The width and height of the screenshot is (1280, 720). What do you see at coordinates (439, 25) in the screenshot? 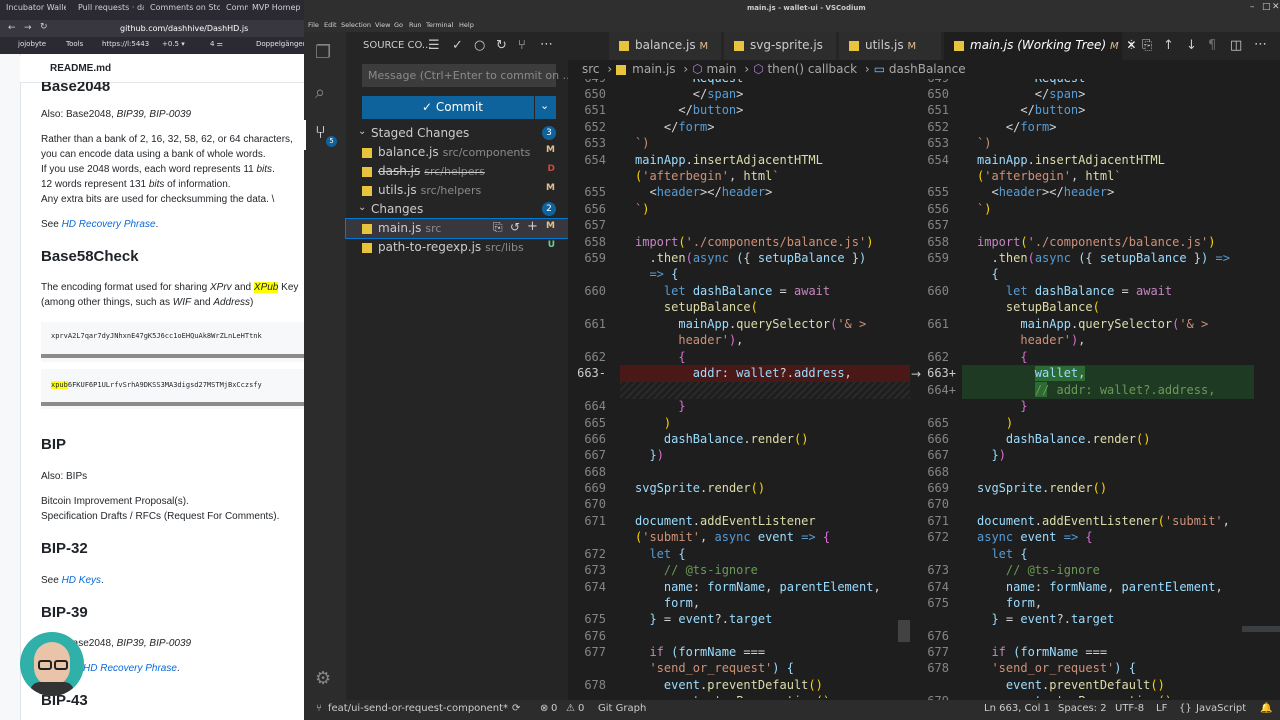
I see `menu-terminal: Terminal` at bounding box center [439, 25].